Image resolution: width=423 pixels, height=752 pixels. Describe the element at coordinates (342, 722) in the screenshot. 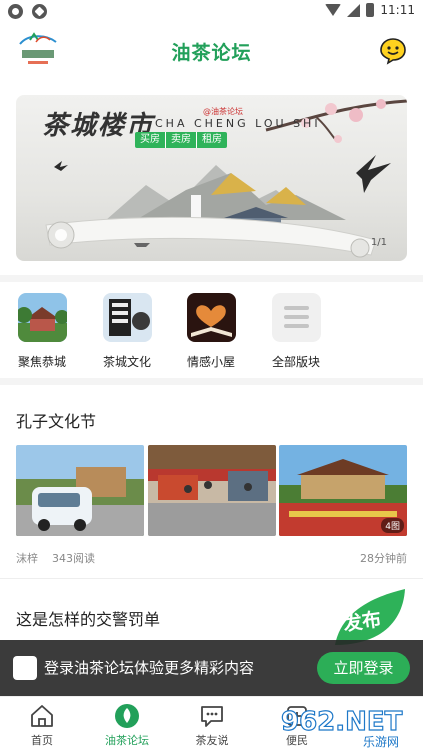

I see `watermark-text: 962.NET` at that location.